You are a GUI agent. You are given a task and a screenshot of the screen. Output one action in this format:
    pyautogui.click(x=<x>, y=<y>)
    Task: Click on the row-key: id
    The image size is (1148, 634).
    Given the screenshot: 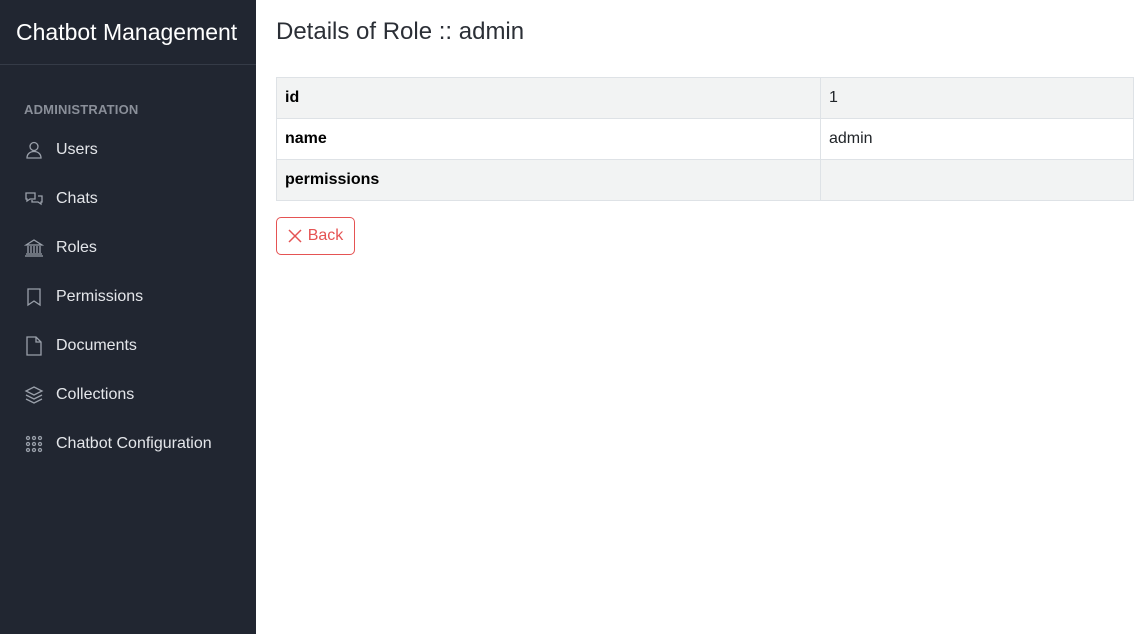 What is the action you would take?
    pyautogui.click(x=548, y=98)
    